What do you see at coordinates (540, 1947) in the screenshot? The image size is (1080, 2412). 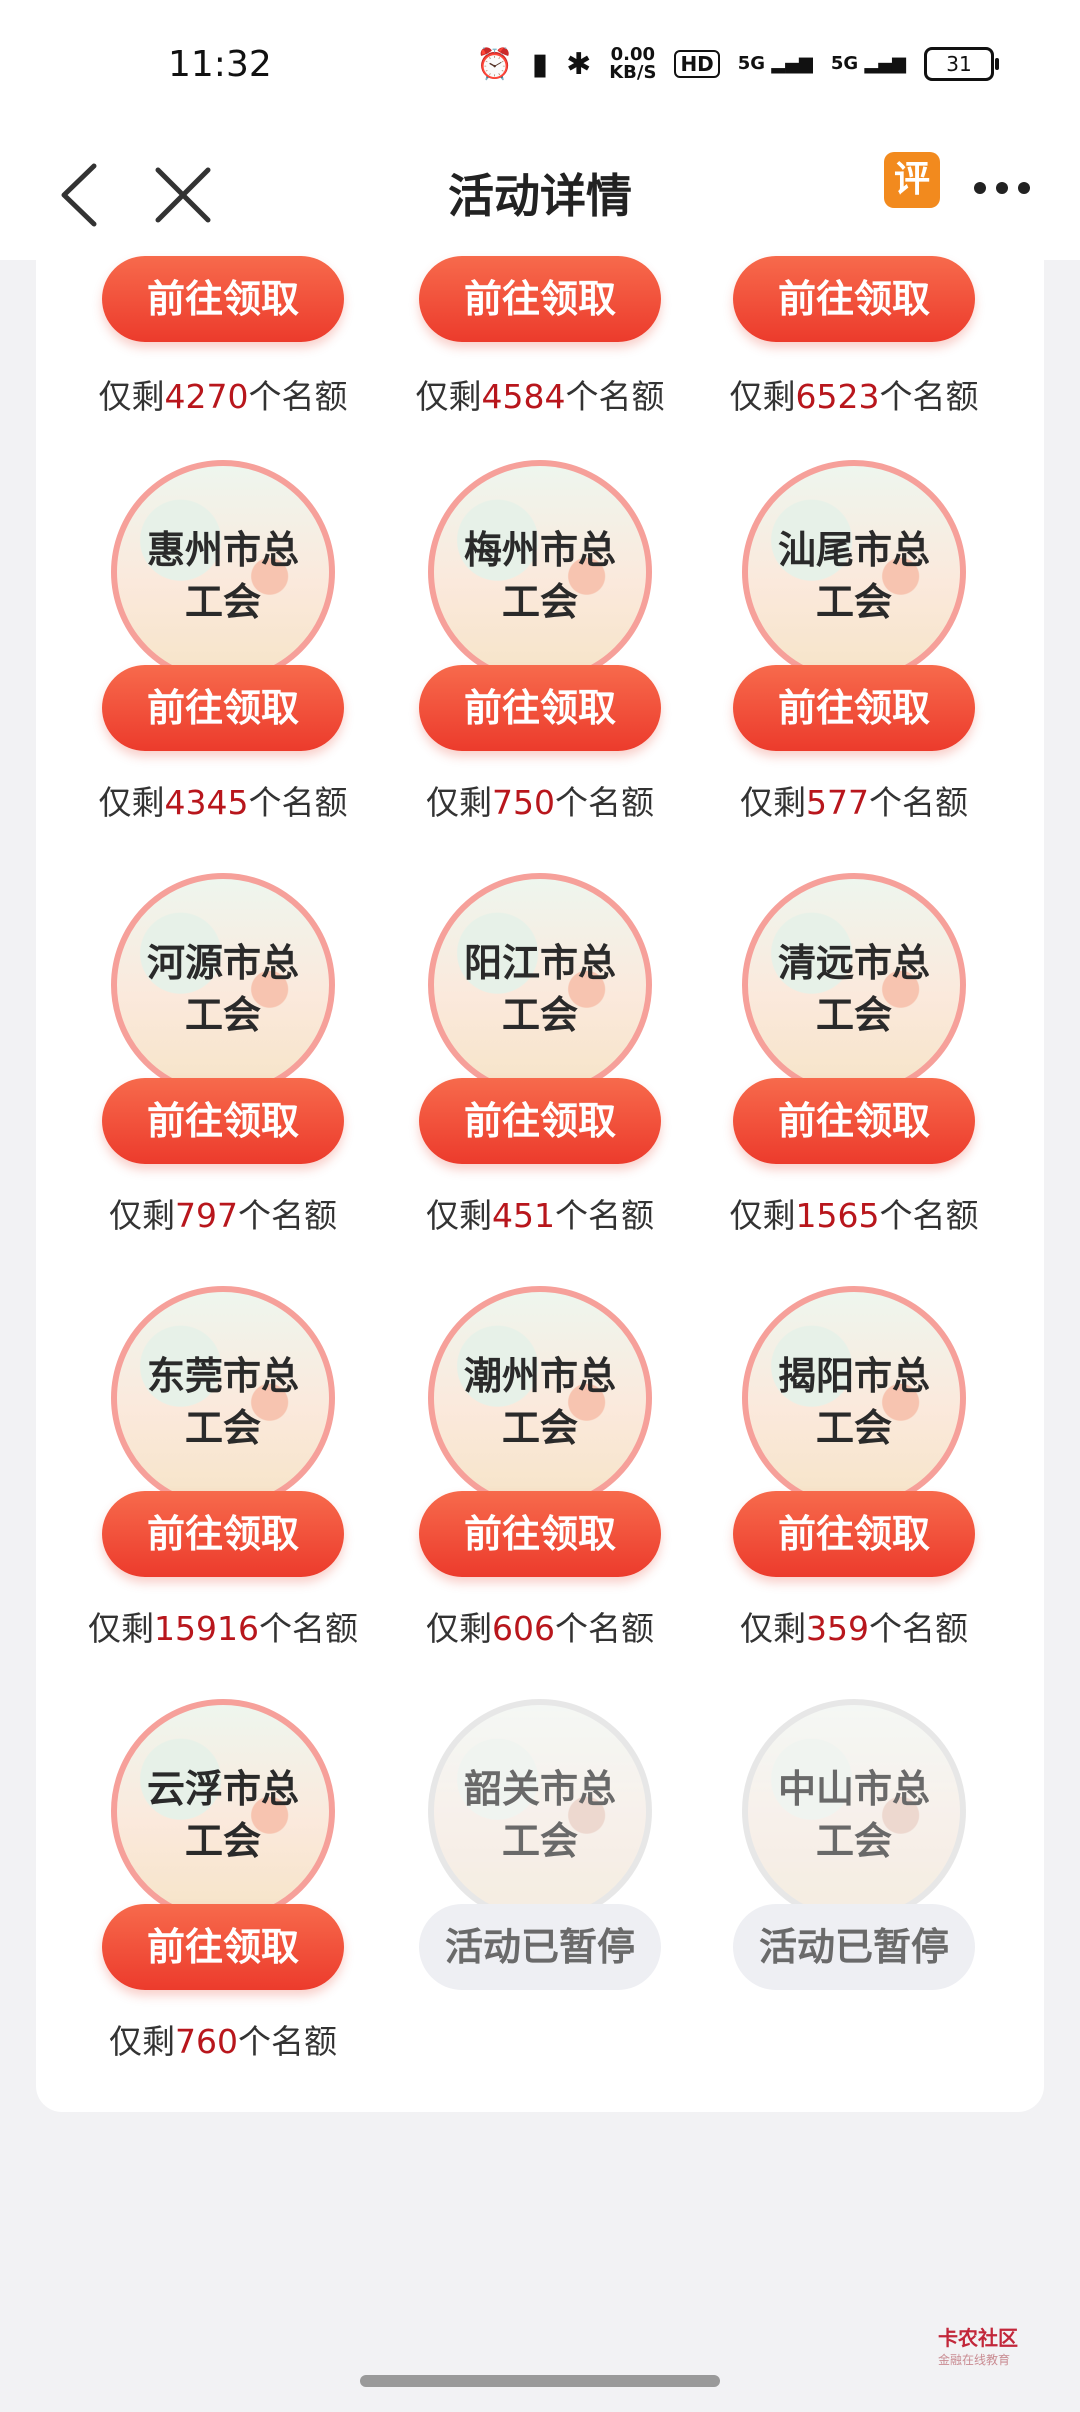 I see `paused-button: 活动已暂停` at bounding box center [540, 1947].